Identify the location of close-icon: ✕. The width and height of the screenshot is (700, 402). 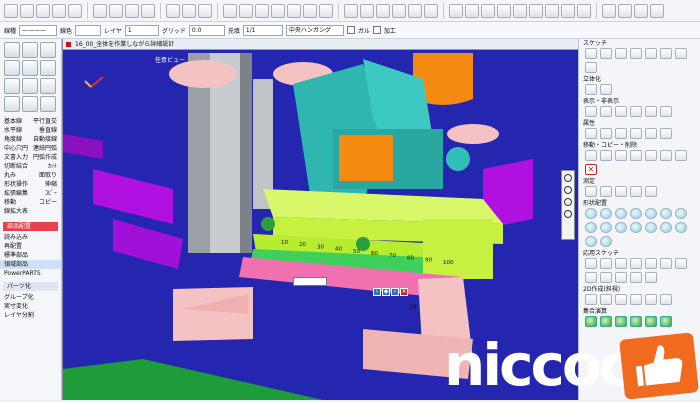
(404, 292).